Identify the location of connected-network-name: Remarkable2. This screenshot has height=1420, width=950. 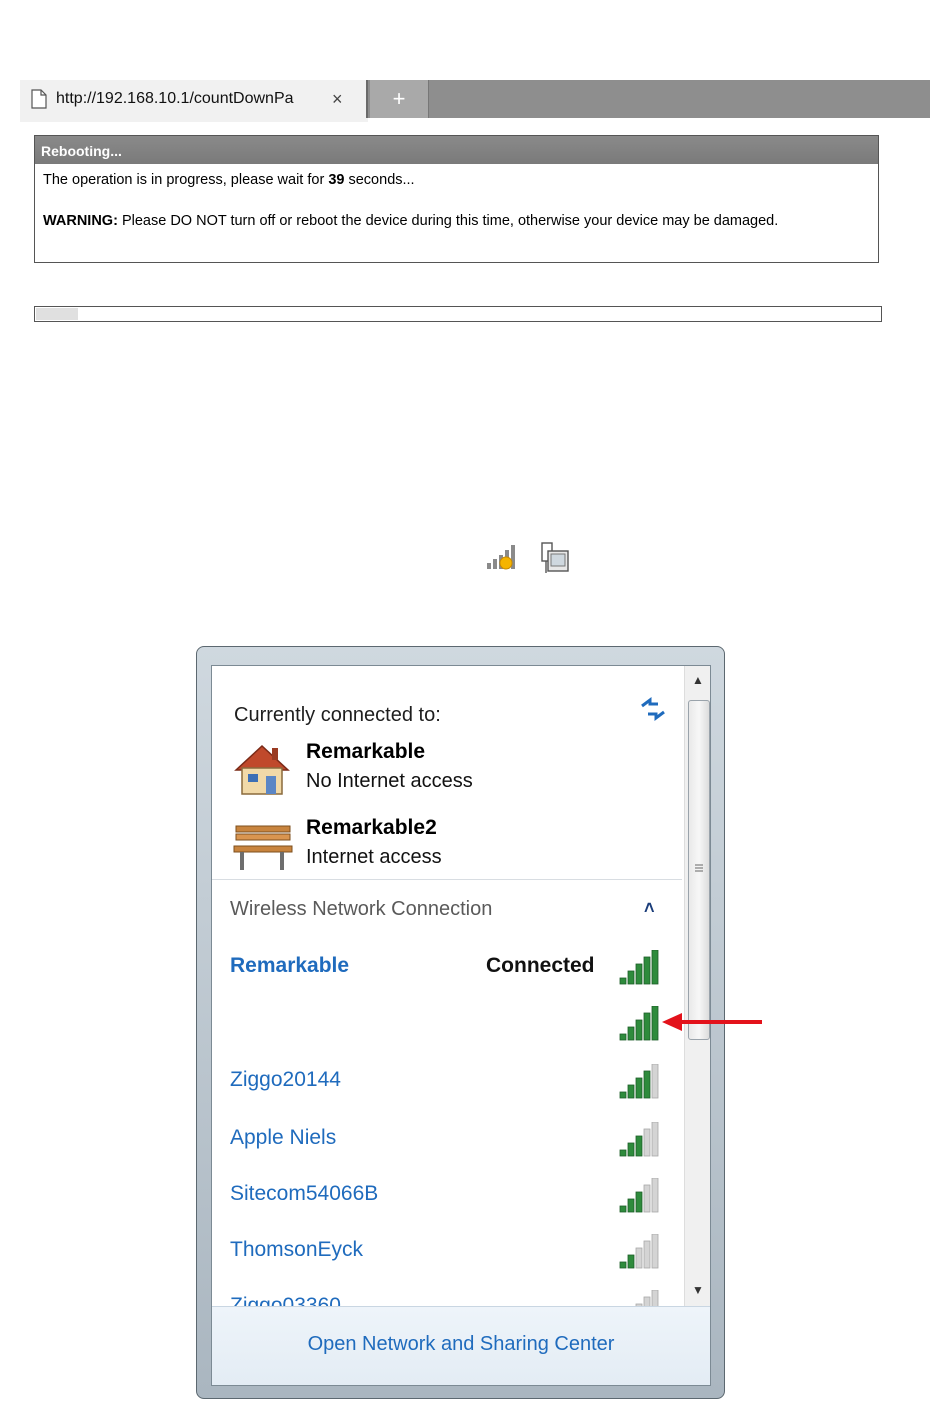
(371, 827).